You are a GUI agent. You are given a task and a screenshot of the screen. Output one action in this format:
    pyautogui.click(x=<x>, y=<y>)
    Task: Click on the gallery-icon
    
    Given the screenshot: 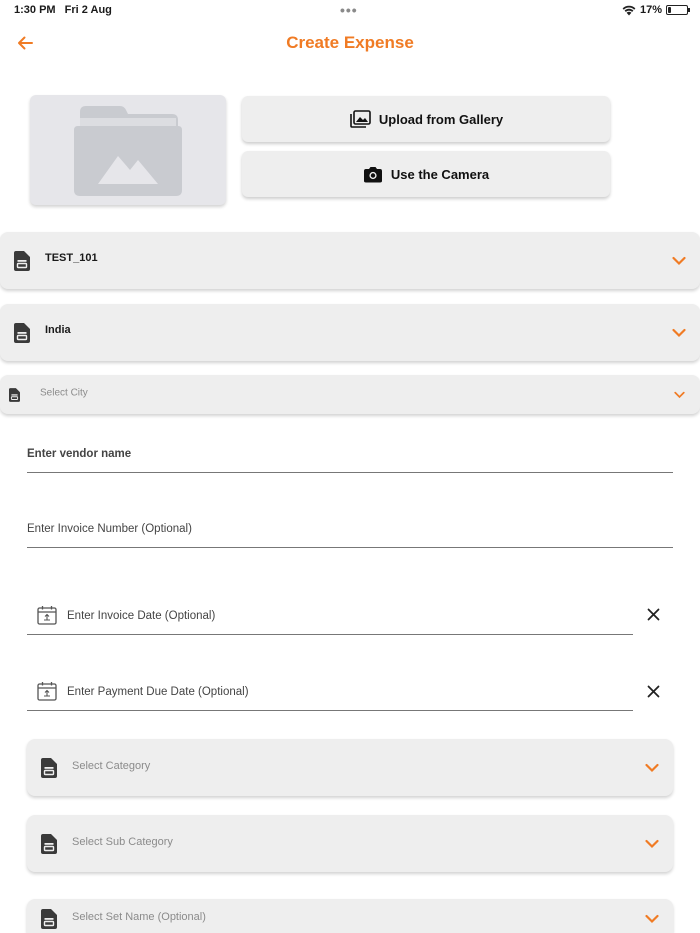 What is the action you would take?
    pyautogui.click(x=360, y=119)
    